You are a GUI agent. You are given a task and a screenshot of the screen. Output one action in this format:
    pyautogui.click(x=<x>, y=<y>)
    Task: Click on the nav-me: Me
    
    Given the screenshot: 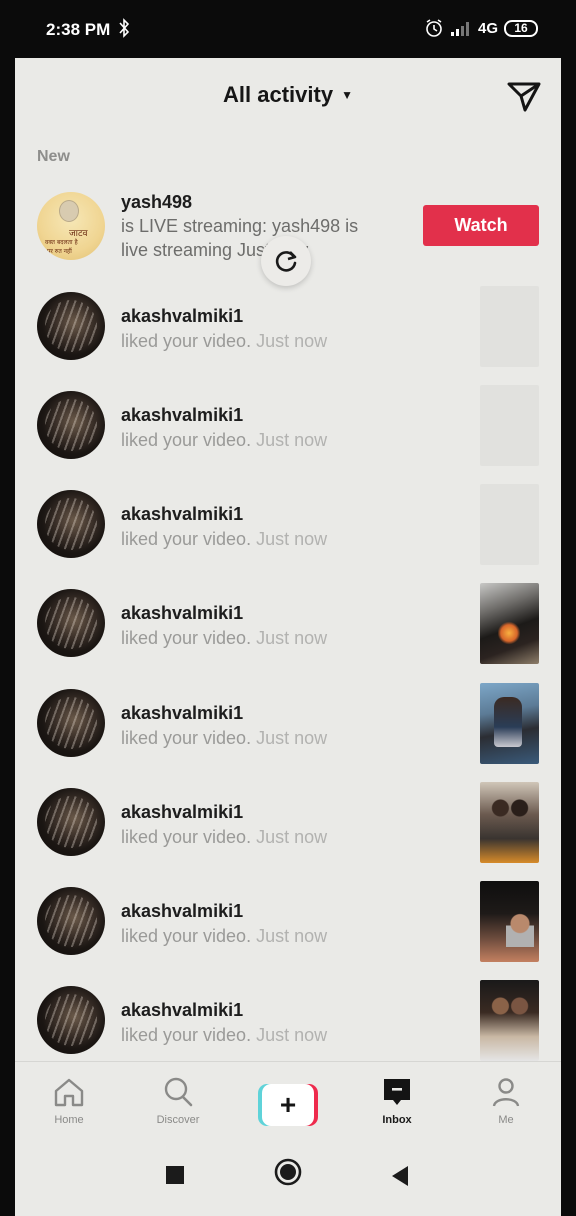 What is the action you would take?
    pyautogui.click(x=506, y=1101)
    